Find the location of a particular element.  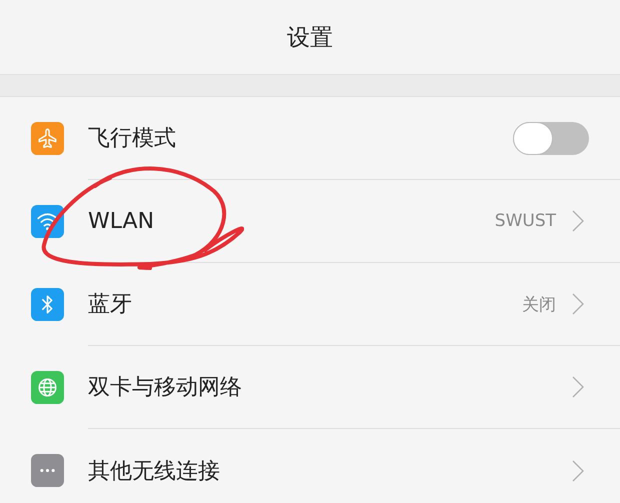

toggle-switch is located at coordinates (551, 138).